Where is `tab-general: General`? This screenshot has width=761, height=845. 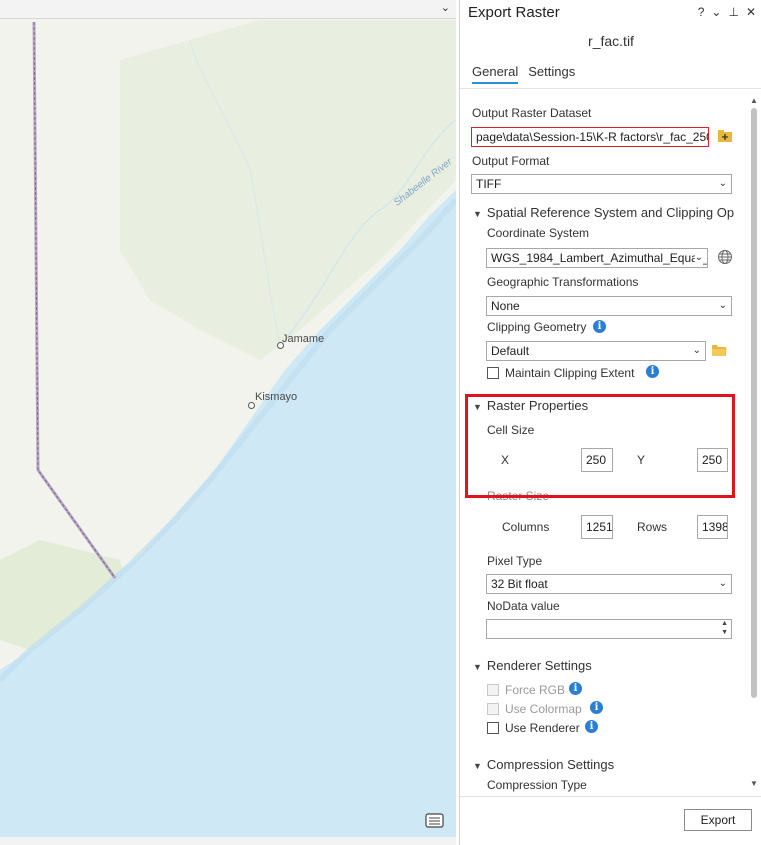
tab-general: General is located at coordinates (495, 74).